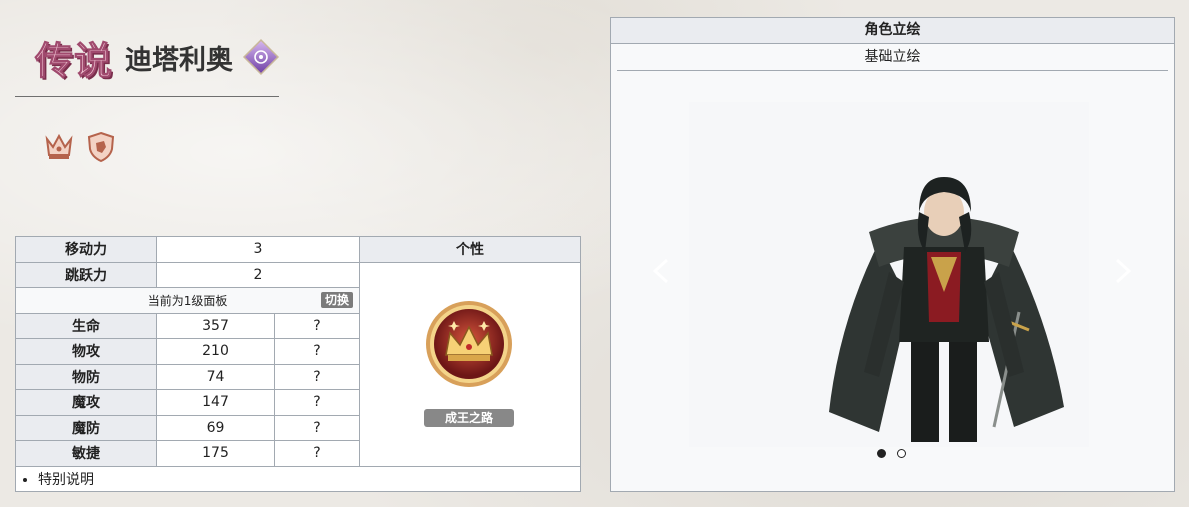 Image resolution: width=1189 pixels, height=507 pixels. What do you see at coordinates (892, 31) in the screenshot?
I see `portrait-title: 角色立绘` at bounding box center [892, 31].